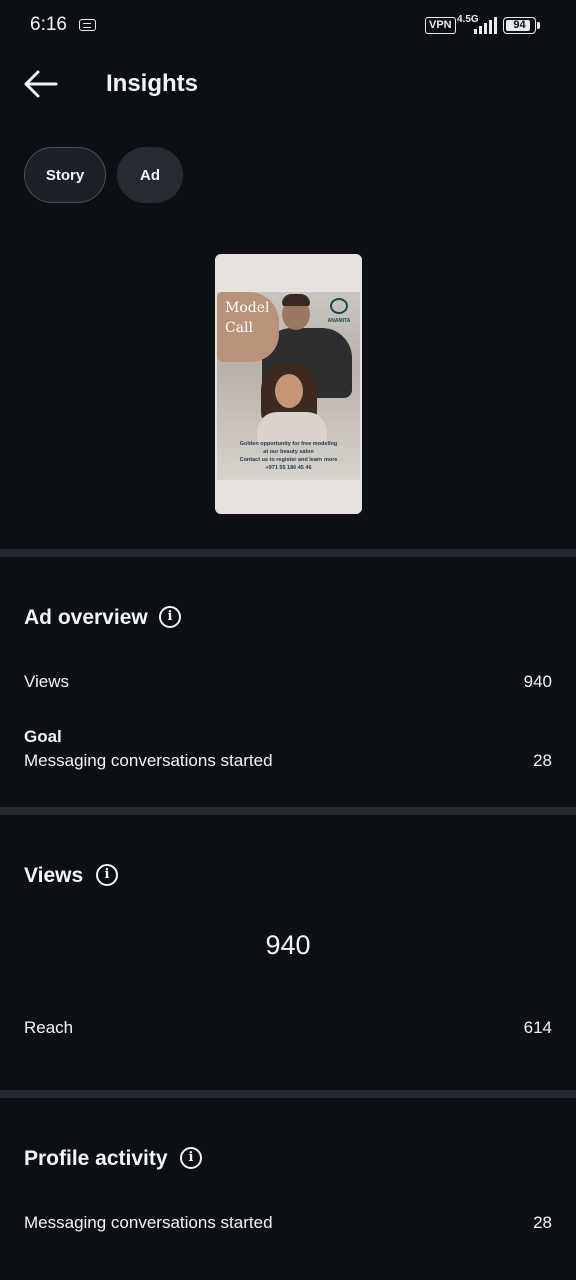  I want to click on tab-story: Story, so click(65, 175).